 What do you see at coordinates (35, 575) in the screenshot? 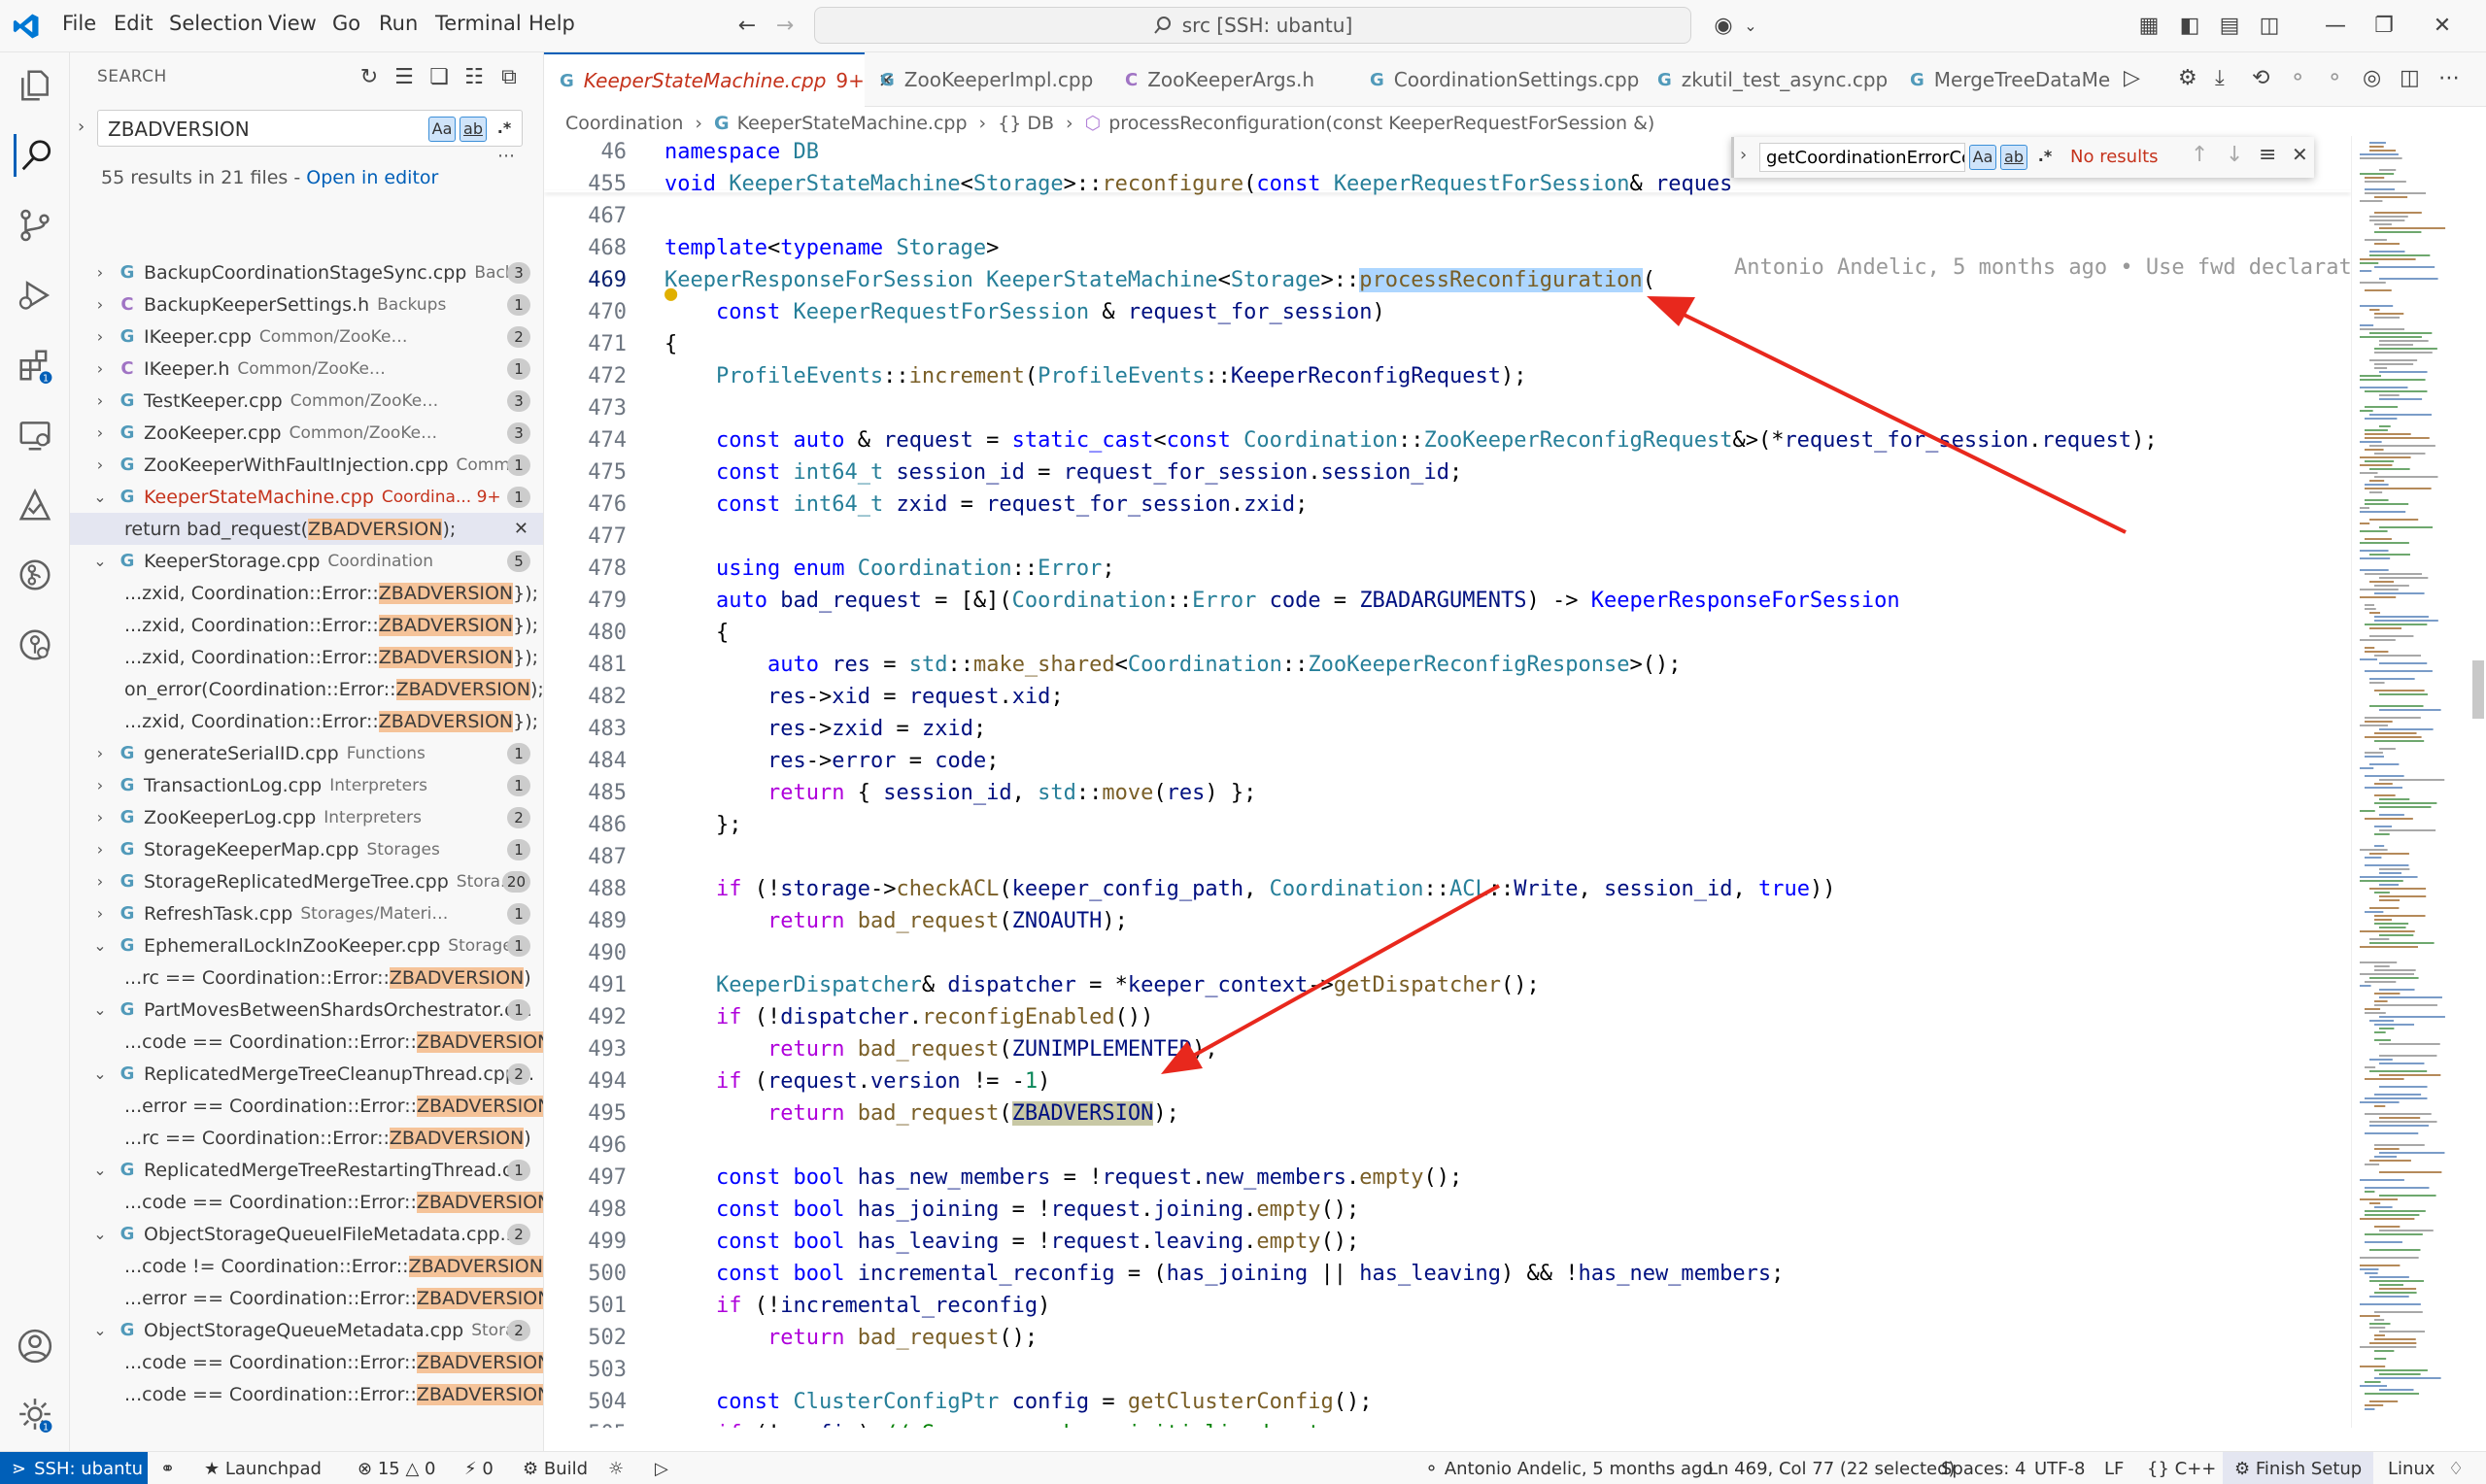
I see `git-graph-icon` at bounding box center [35, 575].